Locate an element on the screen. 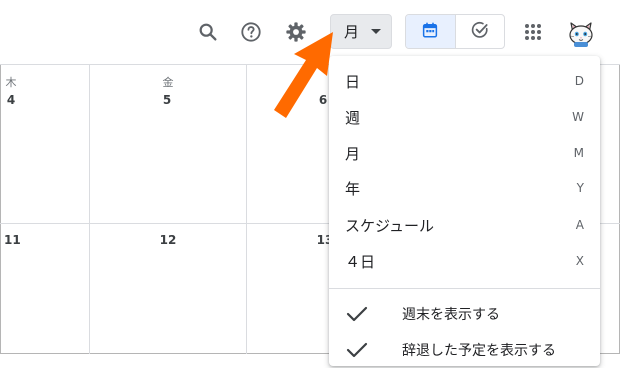  menu-item-shortcut: A is located at coordinates (579, 225).